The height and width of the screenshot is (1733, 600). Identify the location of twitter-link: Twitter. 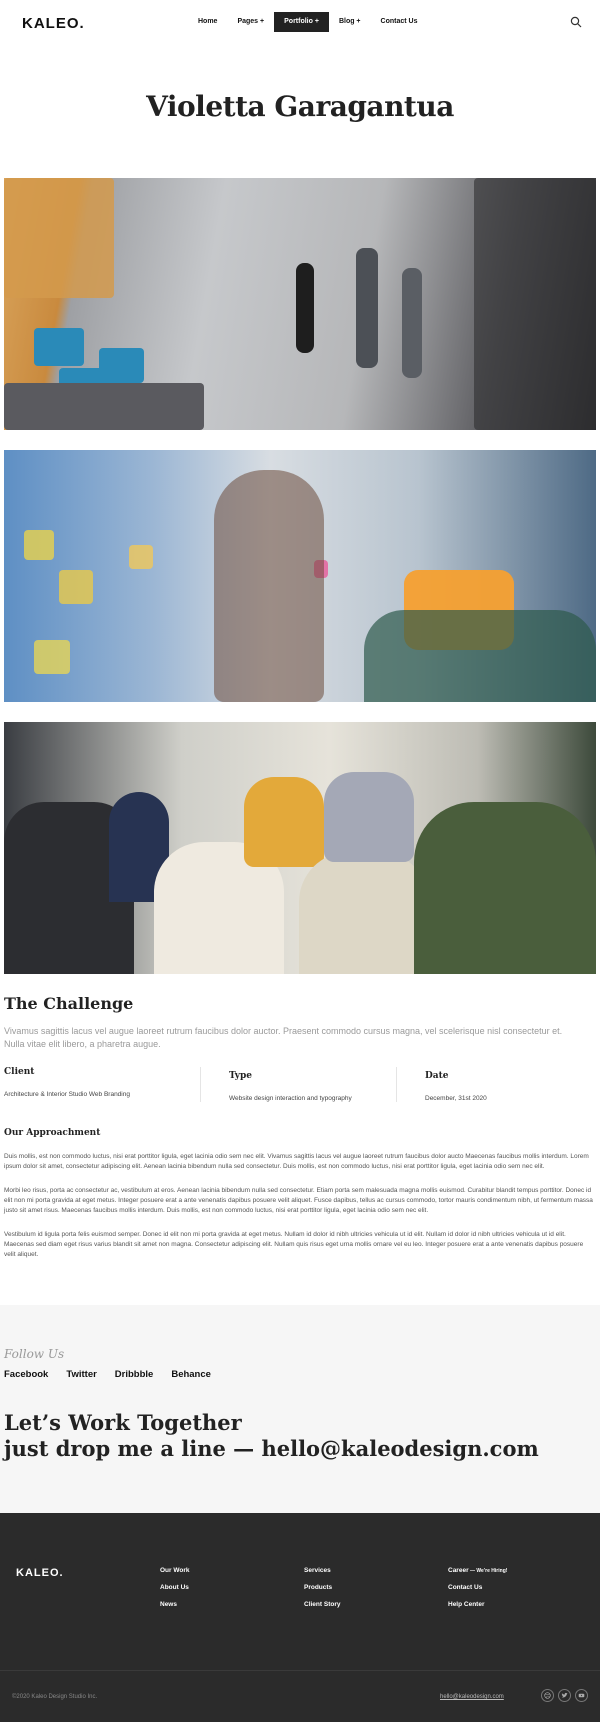
(81, 1374).